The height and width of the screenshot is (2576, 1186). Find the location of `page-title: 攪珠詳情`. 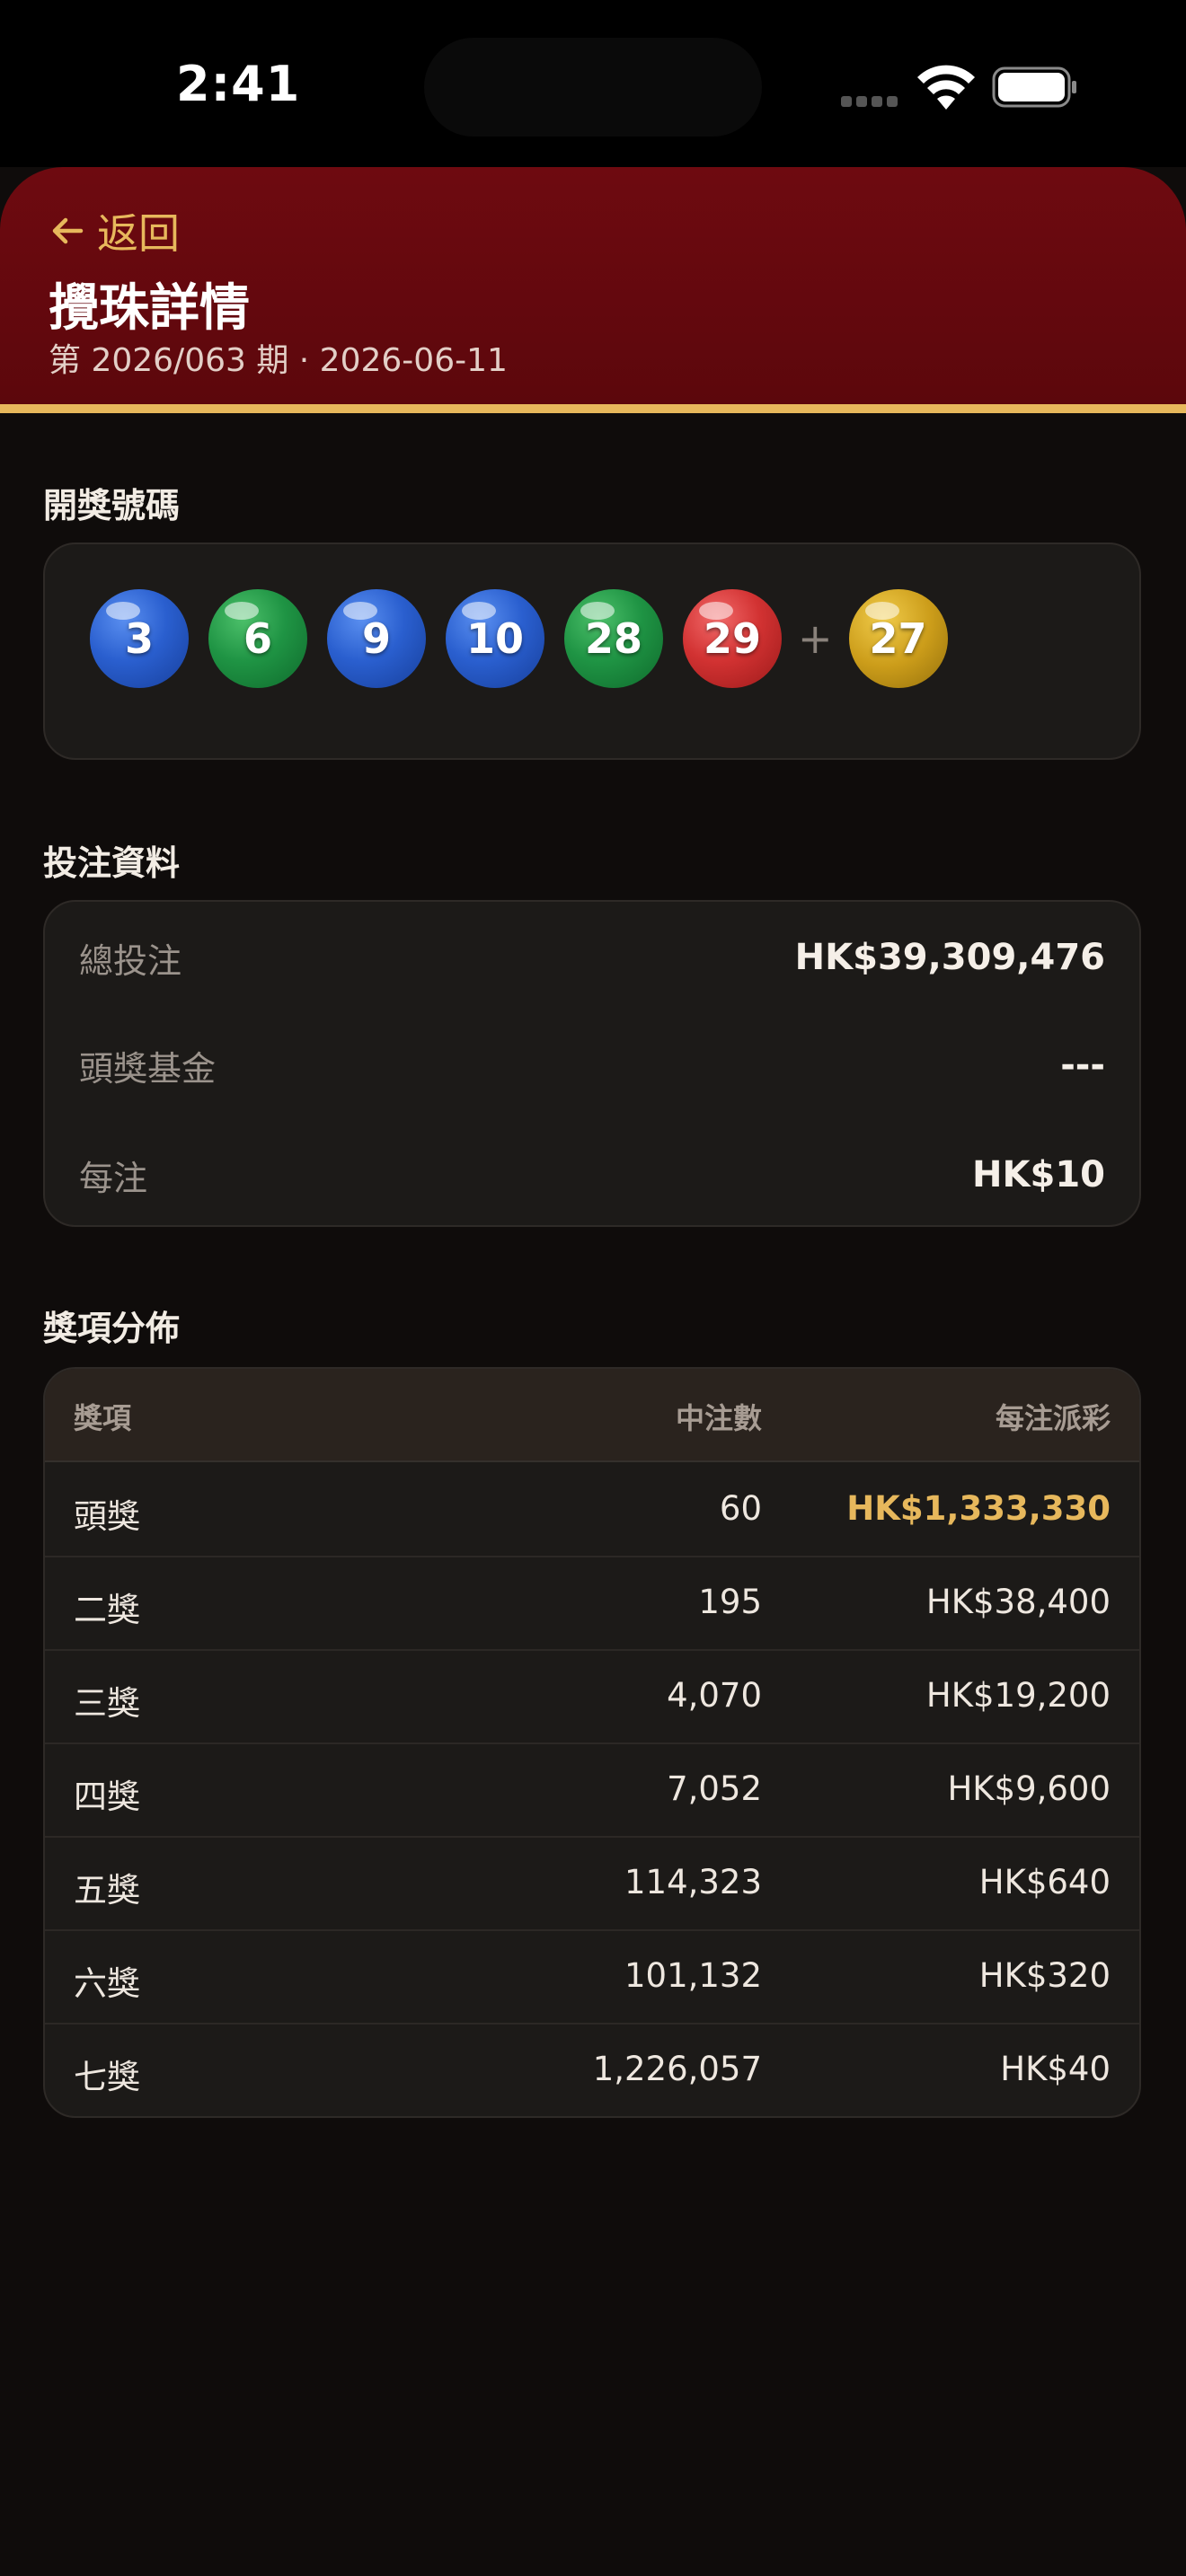

page-title: 攪珠詳情 is located at coordinates (149, 308).